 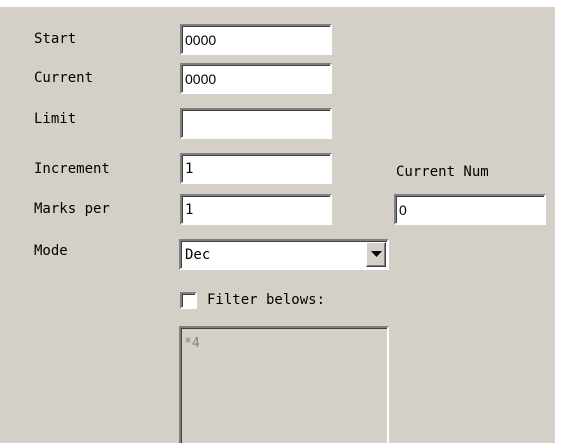 I want to click on current-num-label: Current Num, so click(x=442, y=172).